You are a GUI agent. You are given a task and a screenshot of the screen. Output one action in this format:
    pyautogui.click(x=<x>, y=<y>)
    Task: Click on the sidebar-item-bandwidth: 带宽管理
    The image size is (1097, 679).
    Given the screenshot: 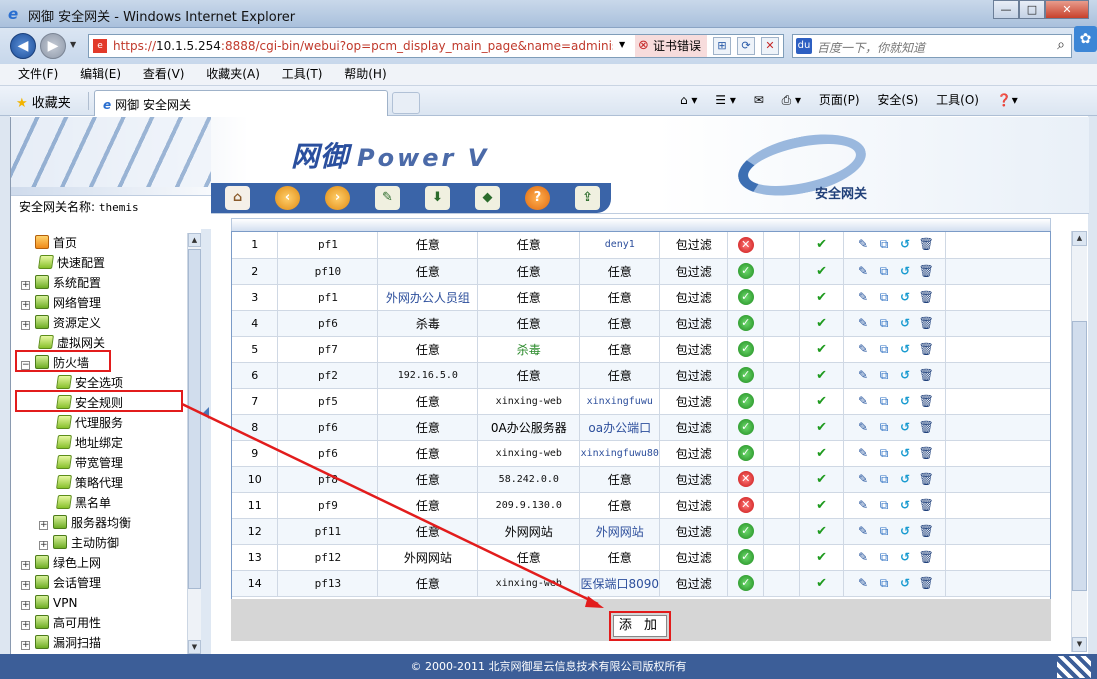 What is the action you would take?
    pyautogui.click(x=89, y=463)
    